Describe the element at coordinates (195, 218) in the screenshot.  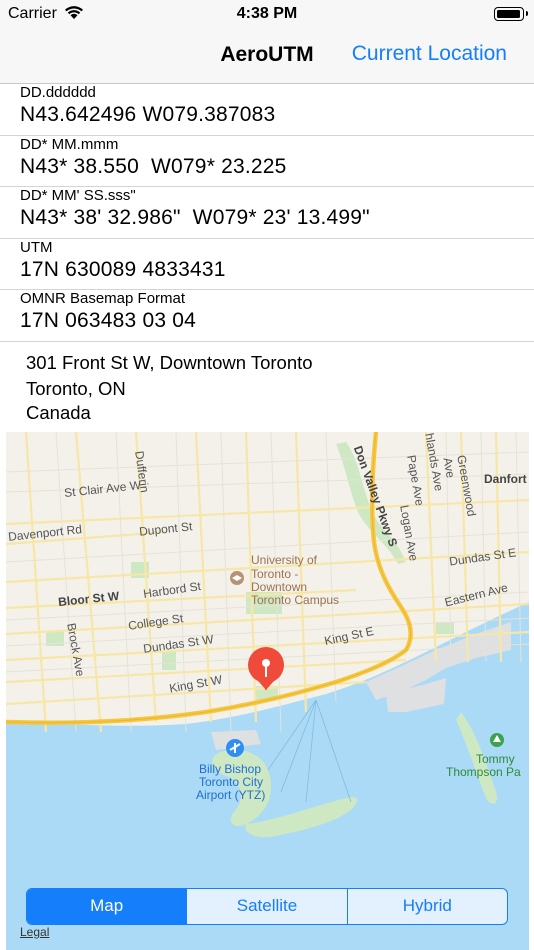
I see `row-value: N43* 38' 32.986" W079* 23' 13.499"` at that location.